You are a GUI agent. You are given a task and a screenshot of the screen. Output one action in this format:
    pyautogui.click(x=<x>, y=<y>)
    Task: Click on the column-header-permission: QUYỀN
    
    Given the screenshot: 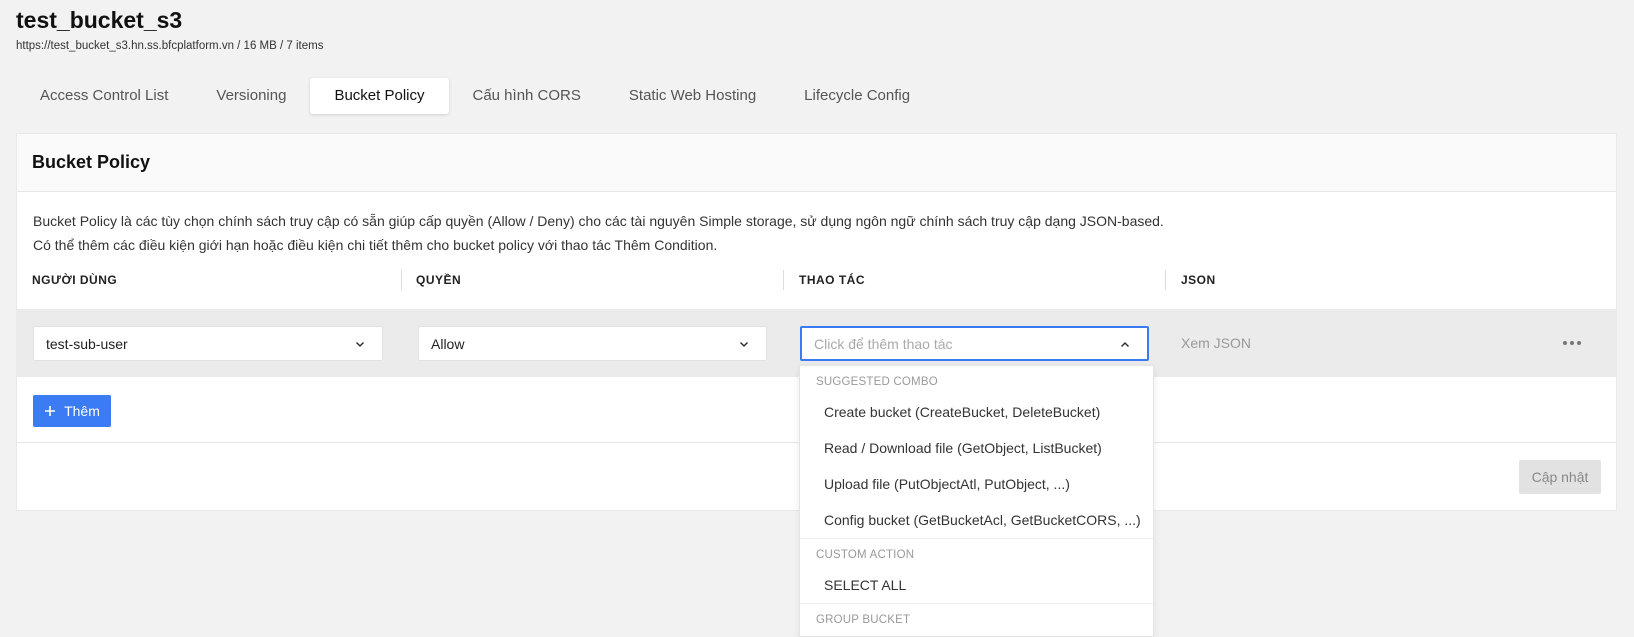 What is the action you would take?
    pyautogui.click(x=439, y=280)
    